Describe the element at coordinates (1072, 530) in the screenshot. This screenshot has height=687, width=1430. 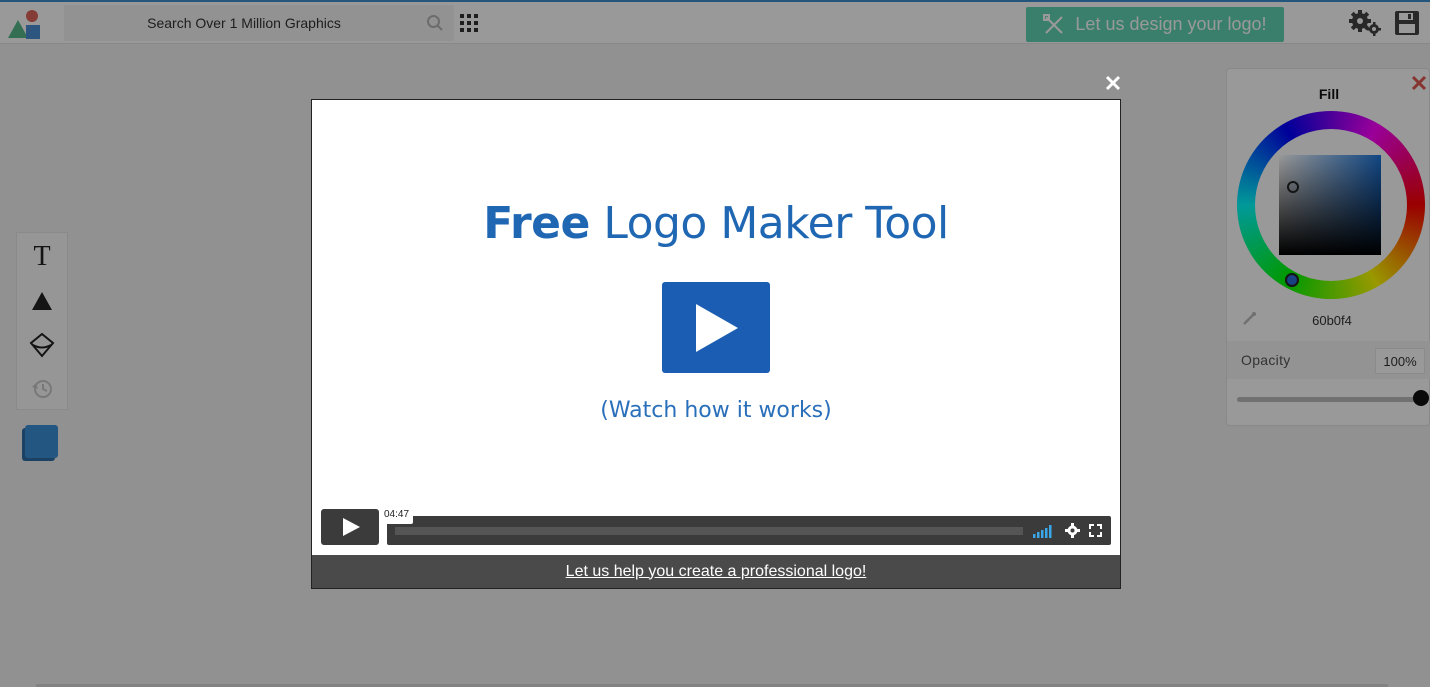
I see `settings-icon` at that location.